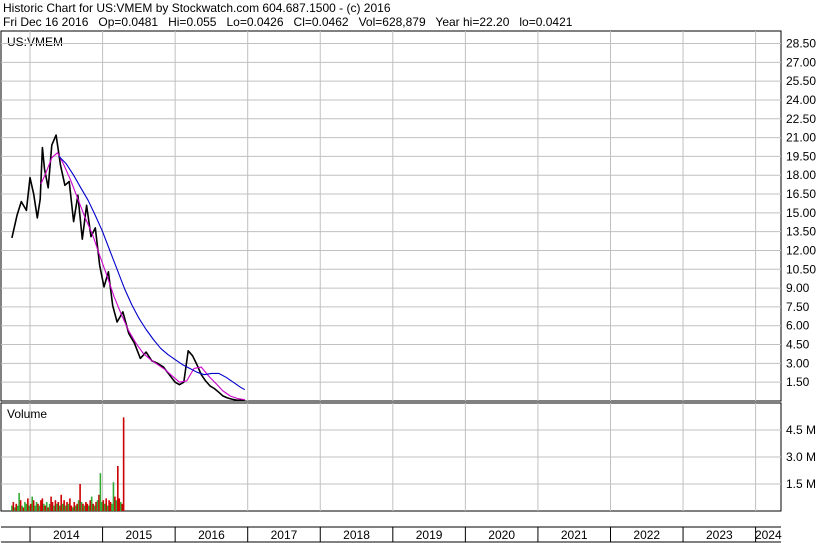 The image size is (830, 543). Describe the element at coordinates (798, 307) in the screenshot. I see `price-tick-label: 7.50` at that location.